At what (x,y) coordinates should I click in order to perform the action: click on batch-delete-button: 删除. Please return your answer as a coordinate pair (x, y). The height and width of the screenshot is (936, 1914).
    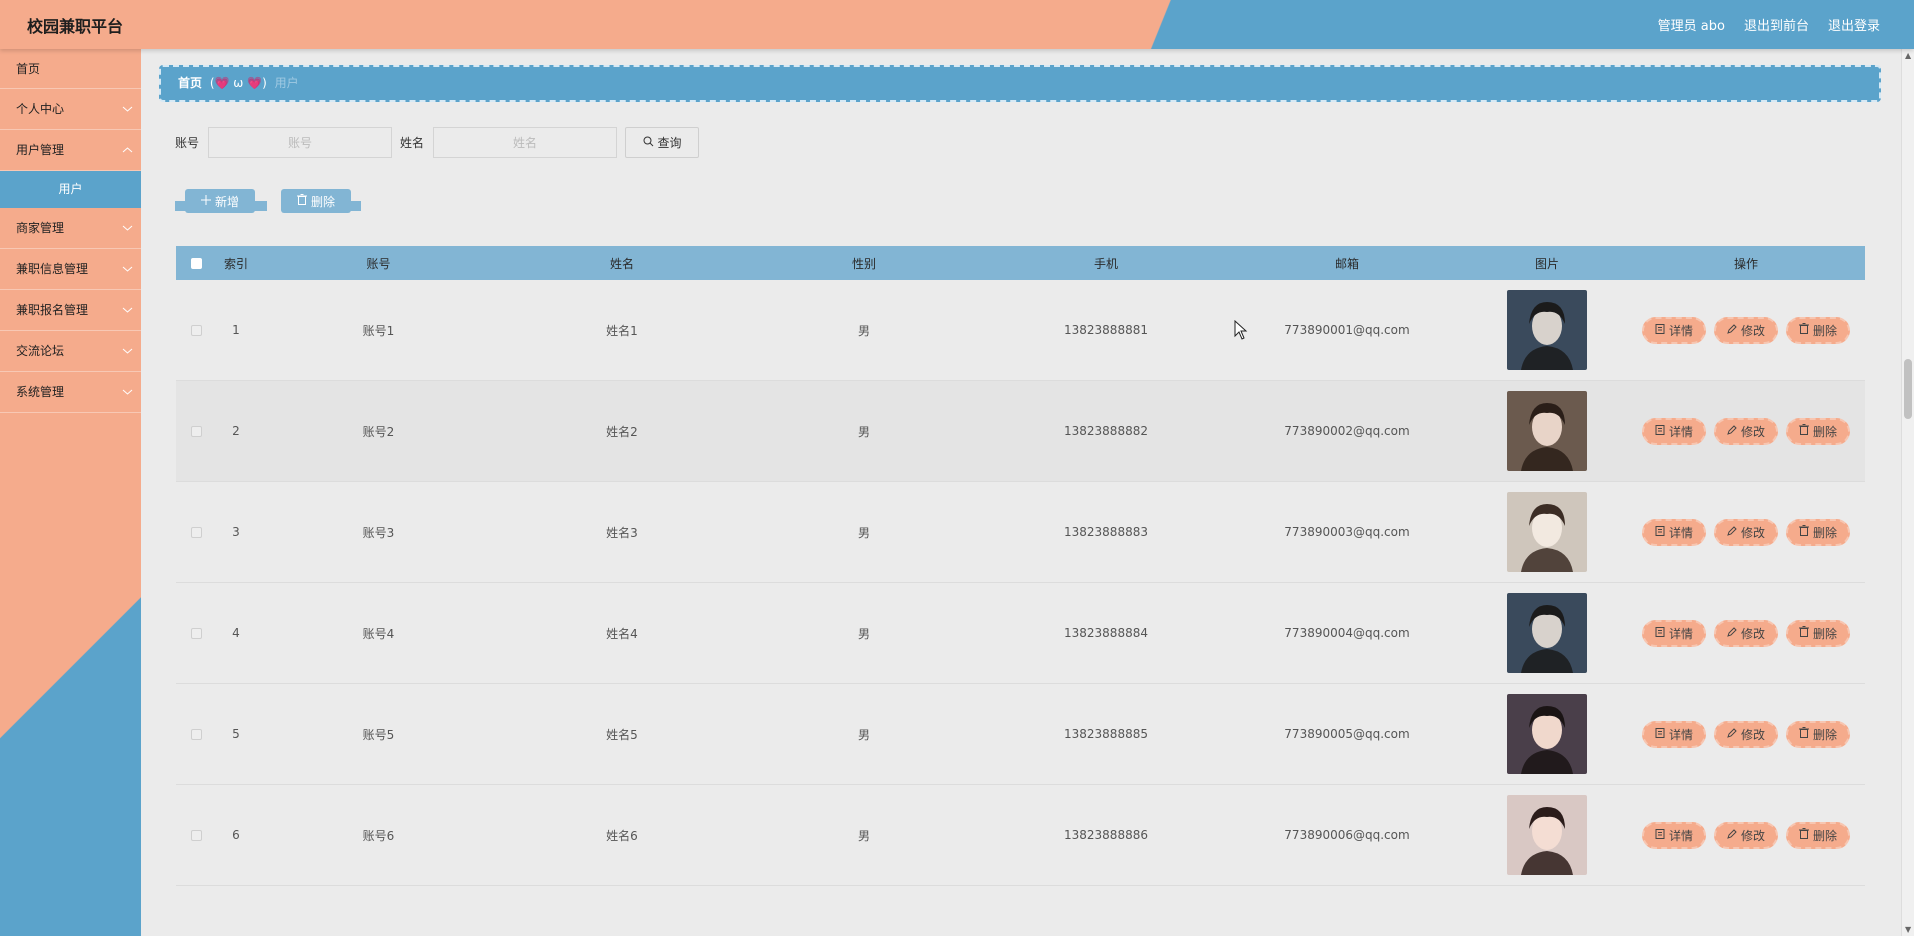
    Looking at the image, I should click on (316, 201).